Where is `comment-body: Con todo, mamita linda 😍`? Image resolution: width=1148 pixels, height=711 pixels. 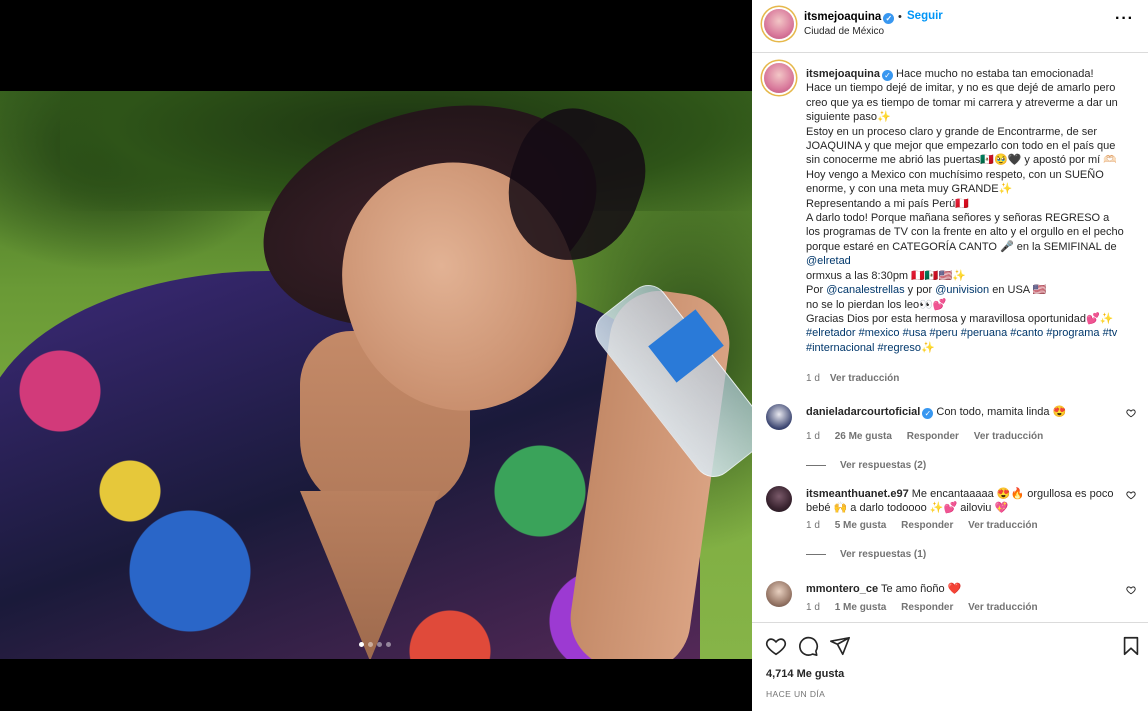
comment-body: Con todo, mamita linda 😍 is located at coordinates (1001, 412).